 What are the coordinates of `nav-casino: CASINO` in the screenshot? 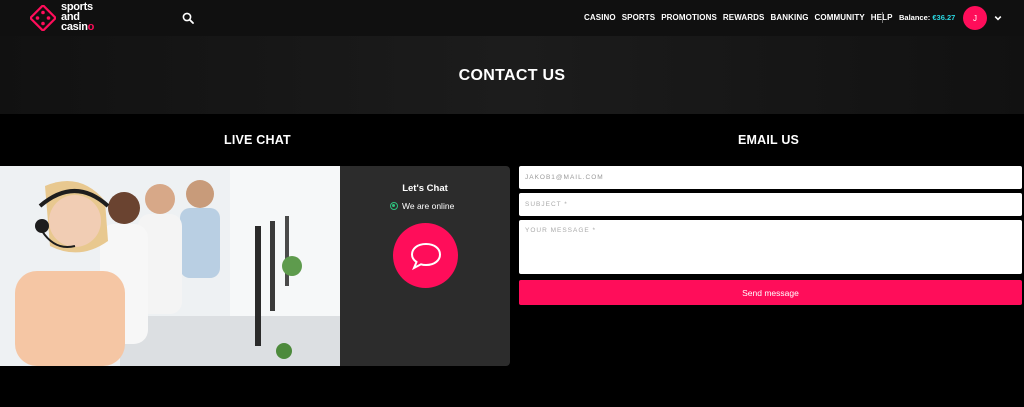 It's located at (600, 17).